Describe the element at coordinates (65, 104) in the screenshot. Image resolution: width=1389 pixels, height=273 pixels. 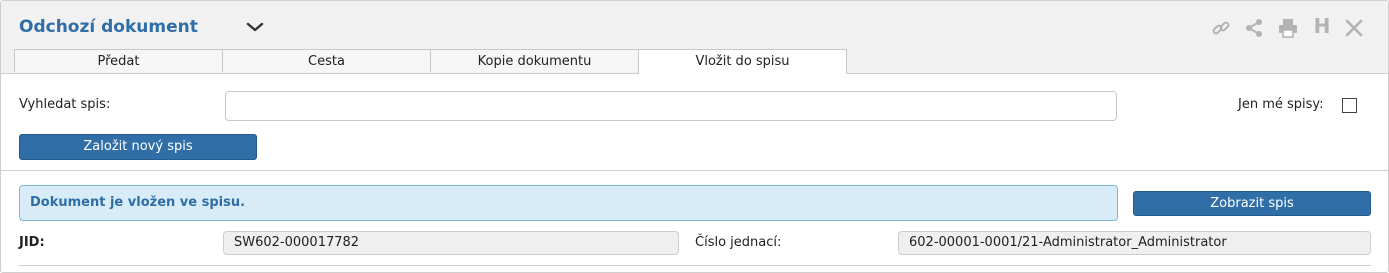
I see `search-label: Vyhledat spis:` at that location.